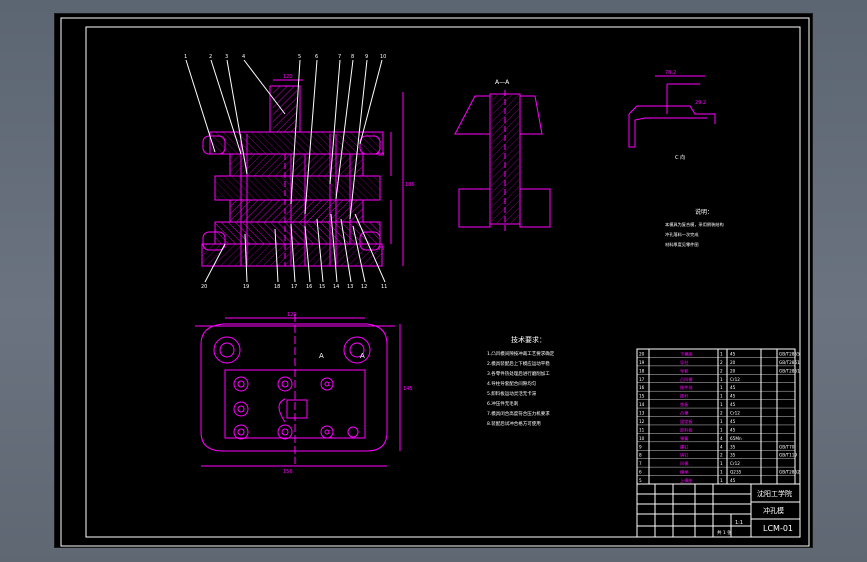 The height and width of the screenshot is (562, 867). What do you see at coordinates (686, 429) in the screenshot?
I see `bom-cell: 卸料板` at bounding box center [686, 429].